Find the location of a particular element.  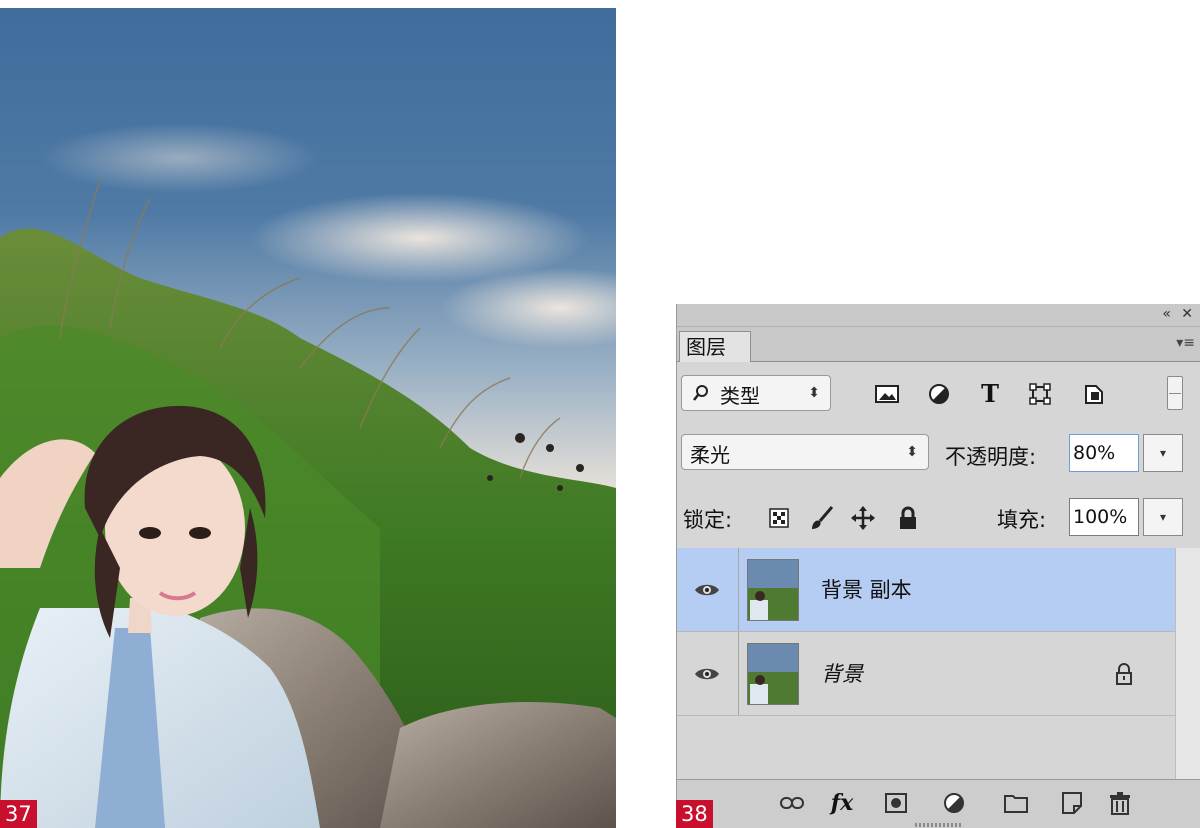

adjustment-layer-filter-icon is located at coordinates (939, 394).